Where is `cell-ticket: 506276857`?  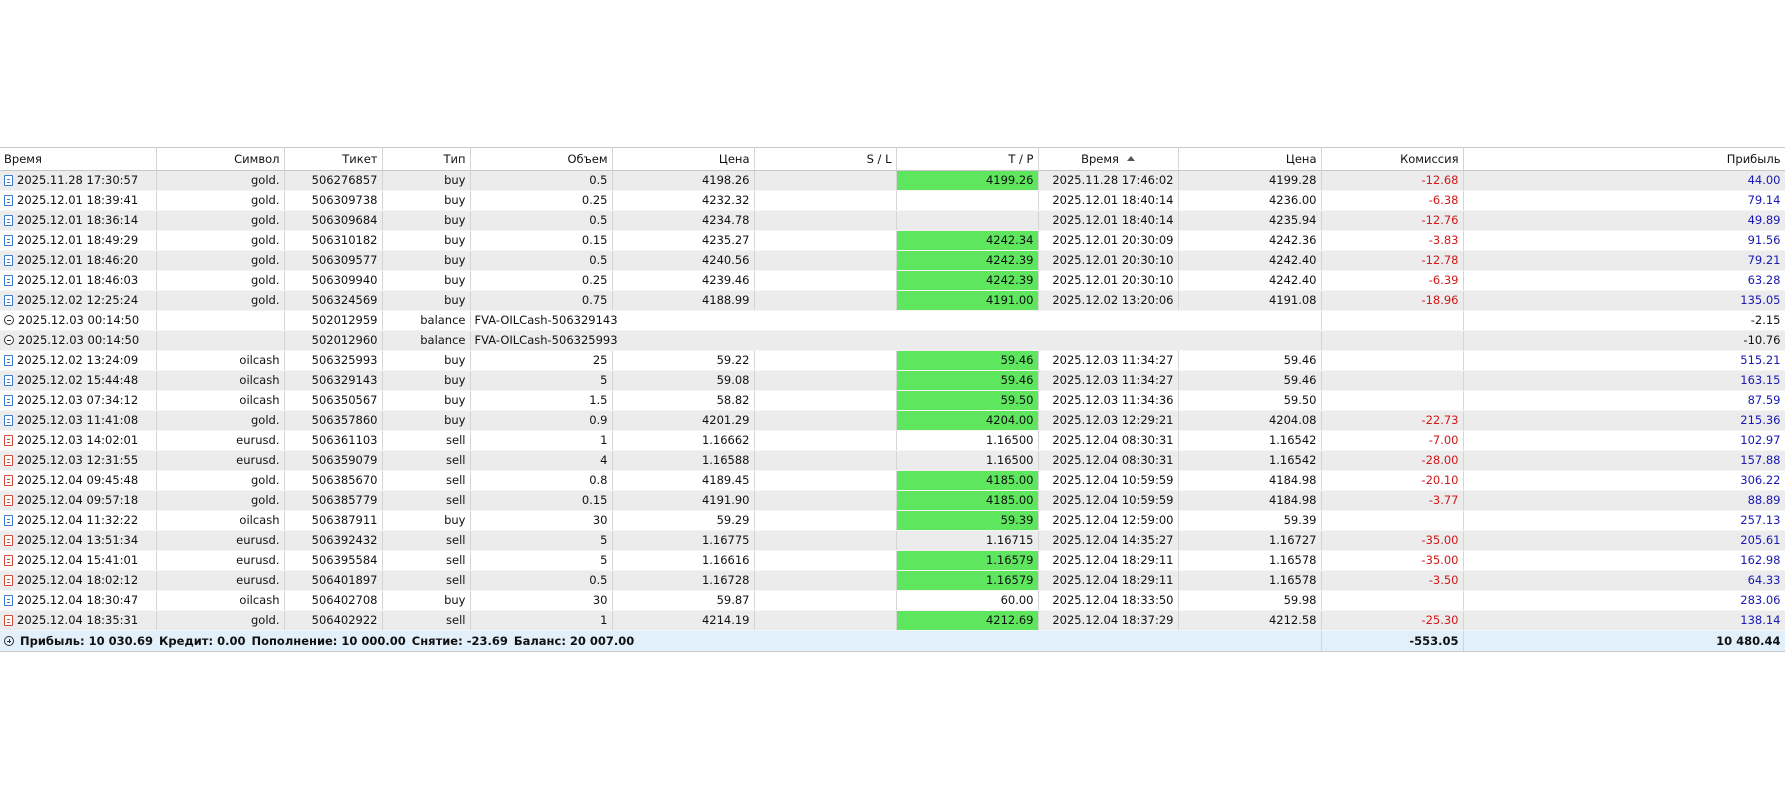 cell-ticket: 506276857 is located at coordinates (333, 180).